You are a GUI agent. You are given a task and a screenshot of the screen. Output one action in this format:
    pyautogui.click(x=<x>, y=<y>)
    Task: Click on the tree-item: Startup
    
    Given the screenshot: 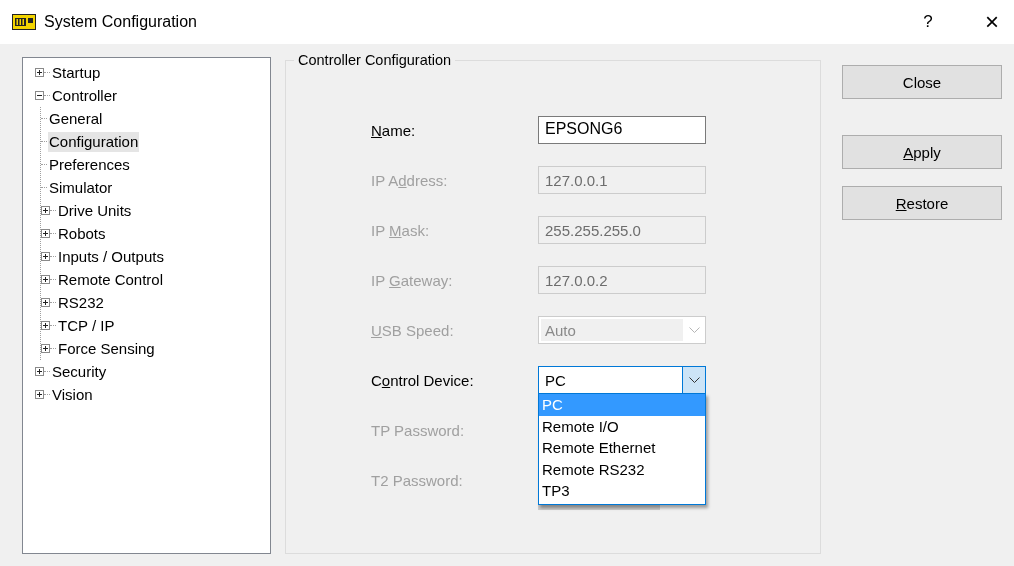 What is the action you would take?
    pyautogui.click(x=76, y=72)
    